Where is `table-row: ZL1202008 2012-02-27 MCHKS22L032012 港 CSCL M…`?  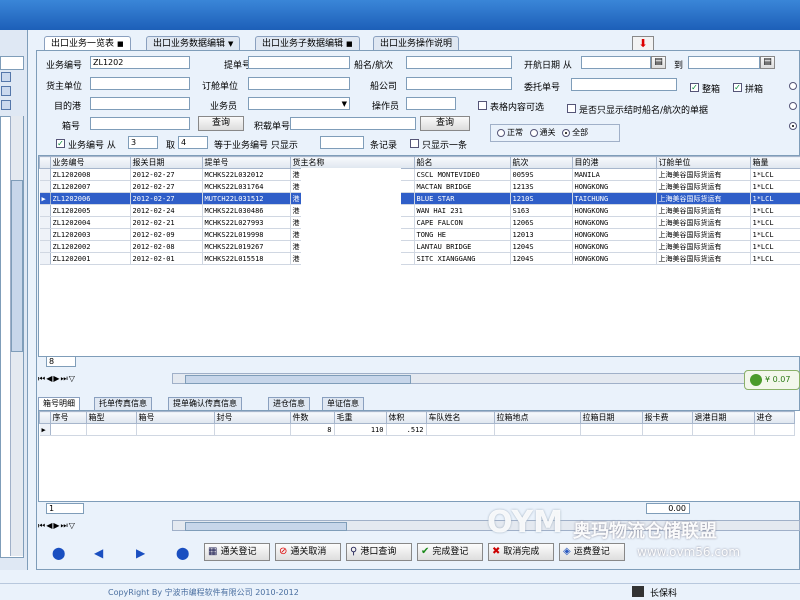
table-row: ZL1202008 2012-02-27 MCHKS22L032012 港 CSCL M… is located at coordinates (419, 174).